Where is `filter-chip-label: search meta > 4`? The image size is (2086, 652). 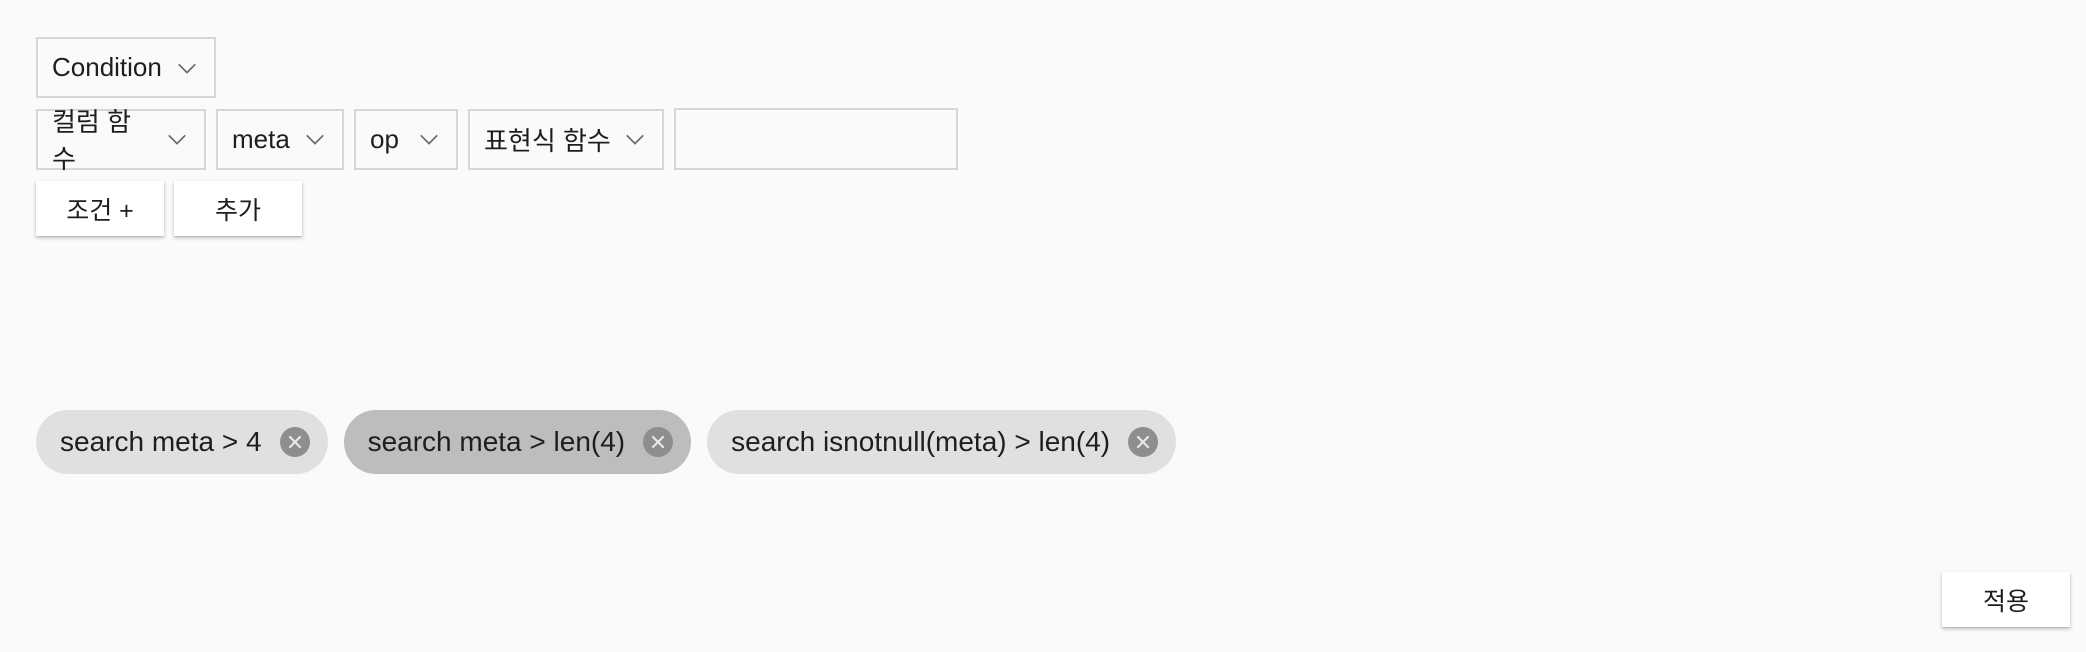
filter-chip-label: search meta > 4 is located at coordinates (161, 441).